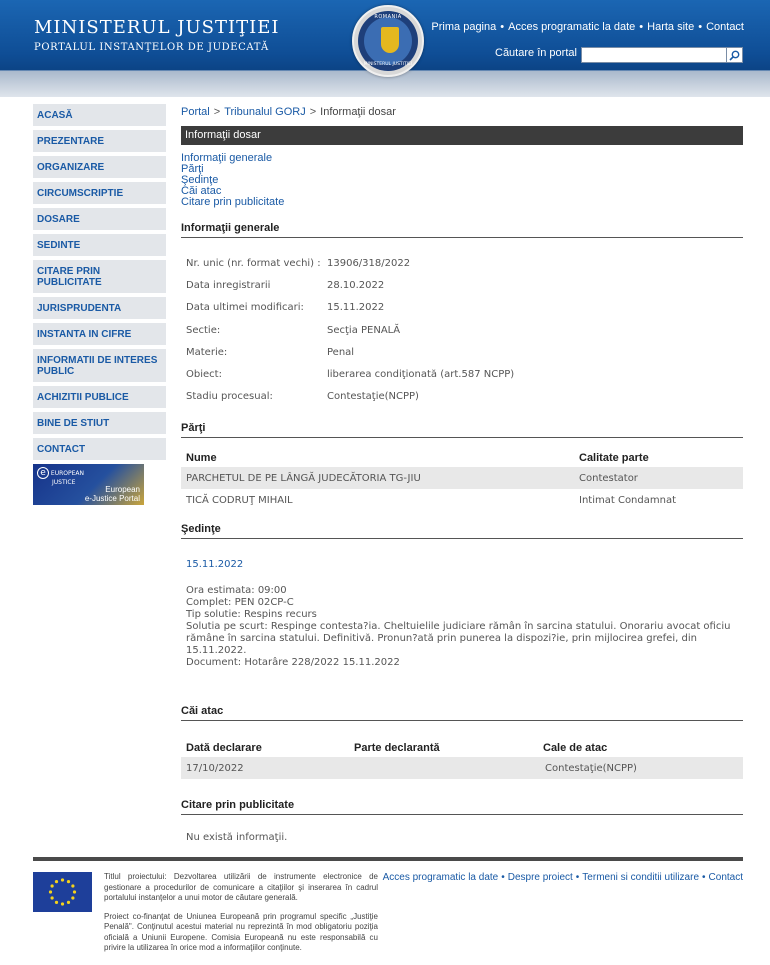 The height and width of the screenshot is (965, 770). I want to click on toc-link-citare: Citare prin publicitate, so click(462, 202).